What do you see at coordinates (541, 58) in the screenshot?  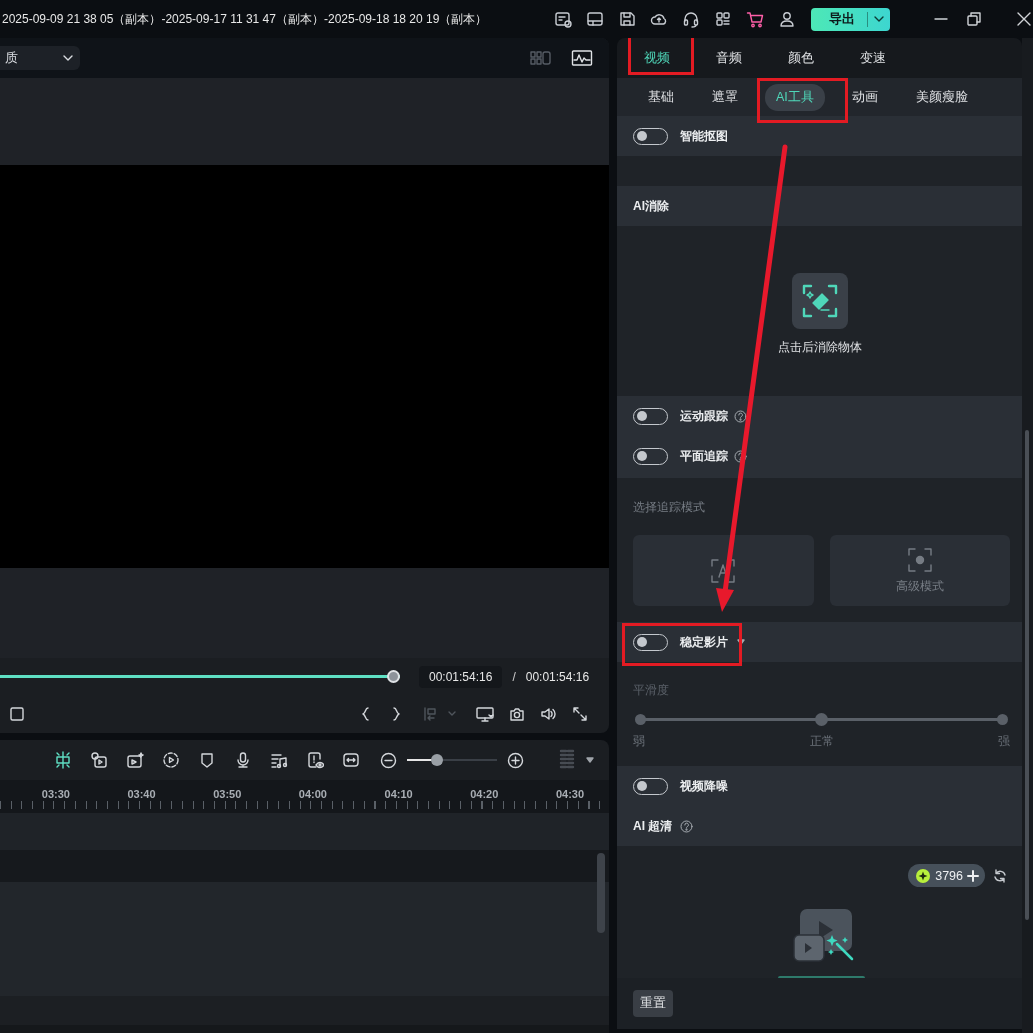 I see `grid-view-icon` at bounding box center [541, 58].